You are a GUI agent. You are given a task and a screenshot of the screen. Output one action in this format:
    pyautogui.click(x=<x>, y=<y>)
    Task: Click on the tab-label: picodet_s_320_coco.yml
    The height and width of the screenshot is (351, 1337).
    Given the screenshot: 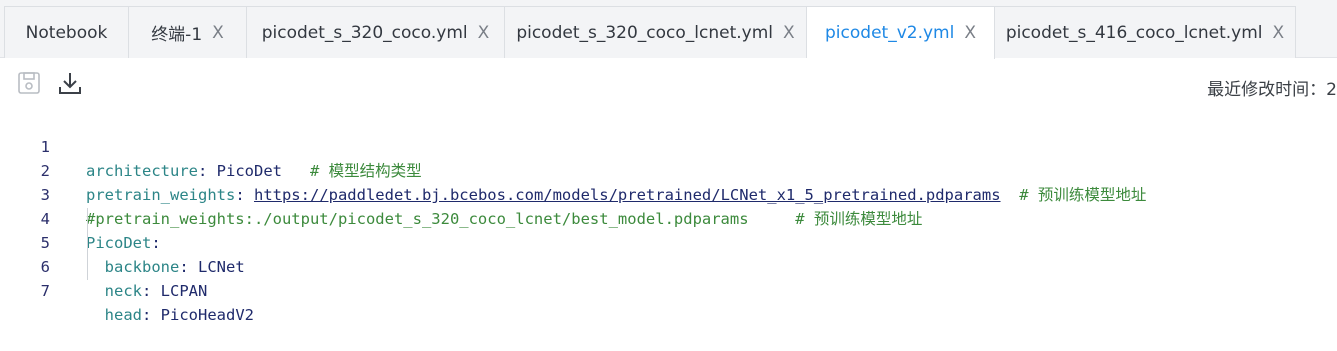 What is the action you would take?
    pyautogui.click(x=364, y=32)
    